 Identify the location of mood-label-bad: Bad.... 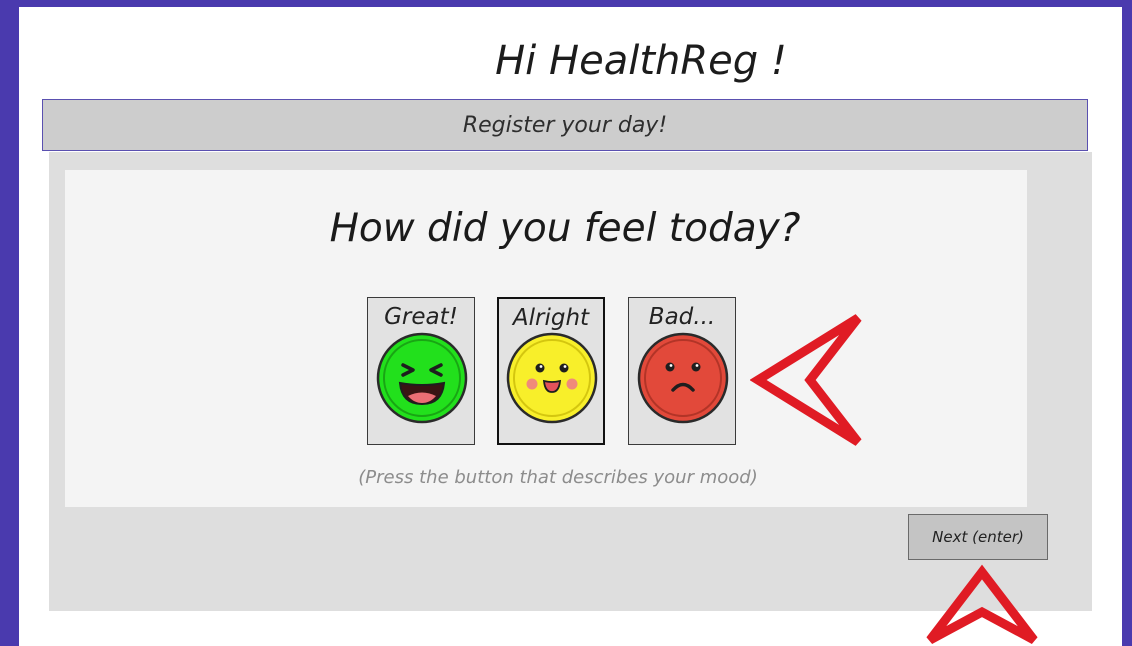
(682, 317).